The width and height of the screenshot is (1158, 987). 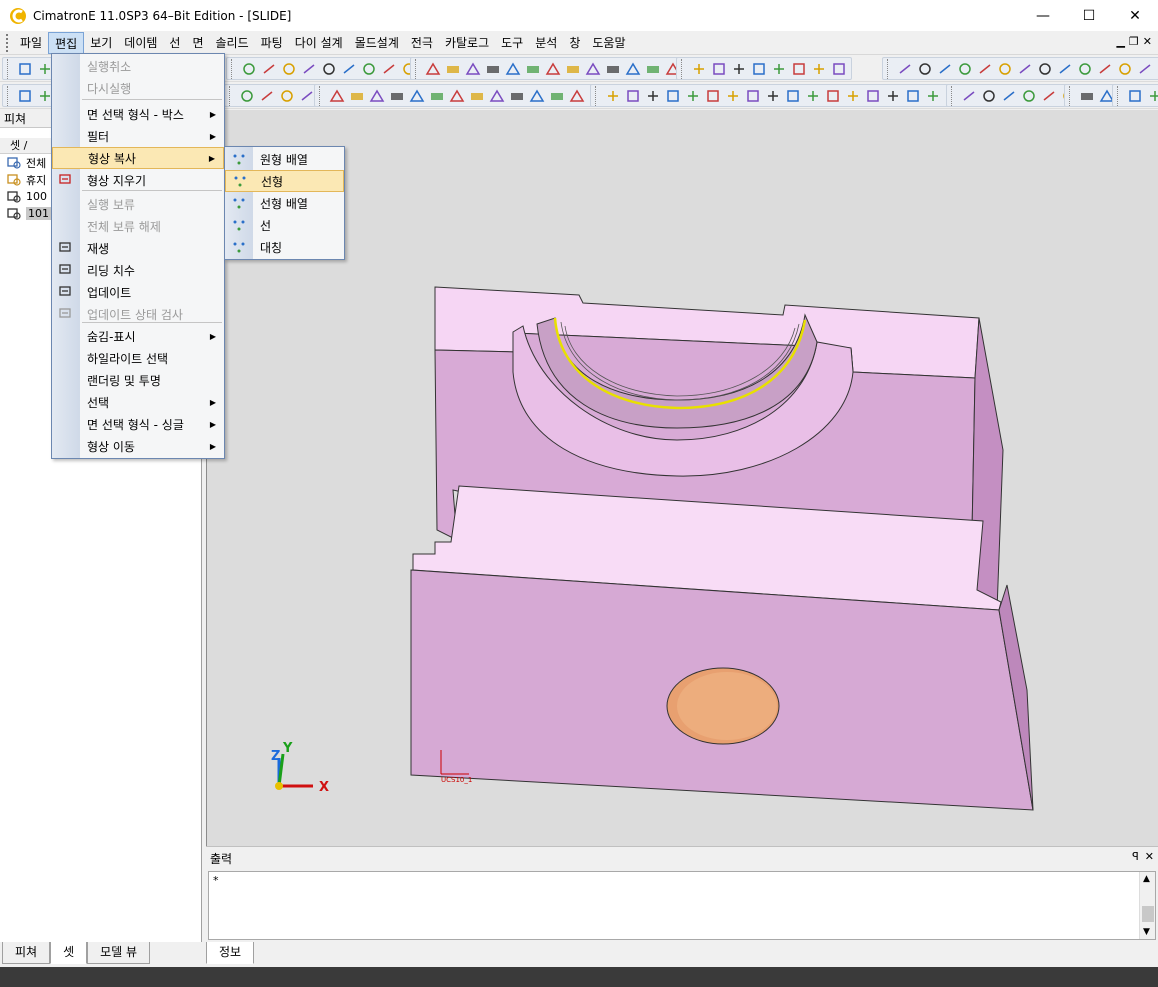 What do you see at coordinates (284, 159) in the screenshot?
I see `copy-submenu-item: 원형 배열` at bounding box center [284, 159].